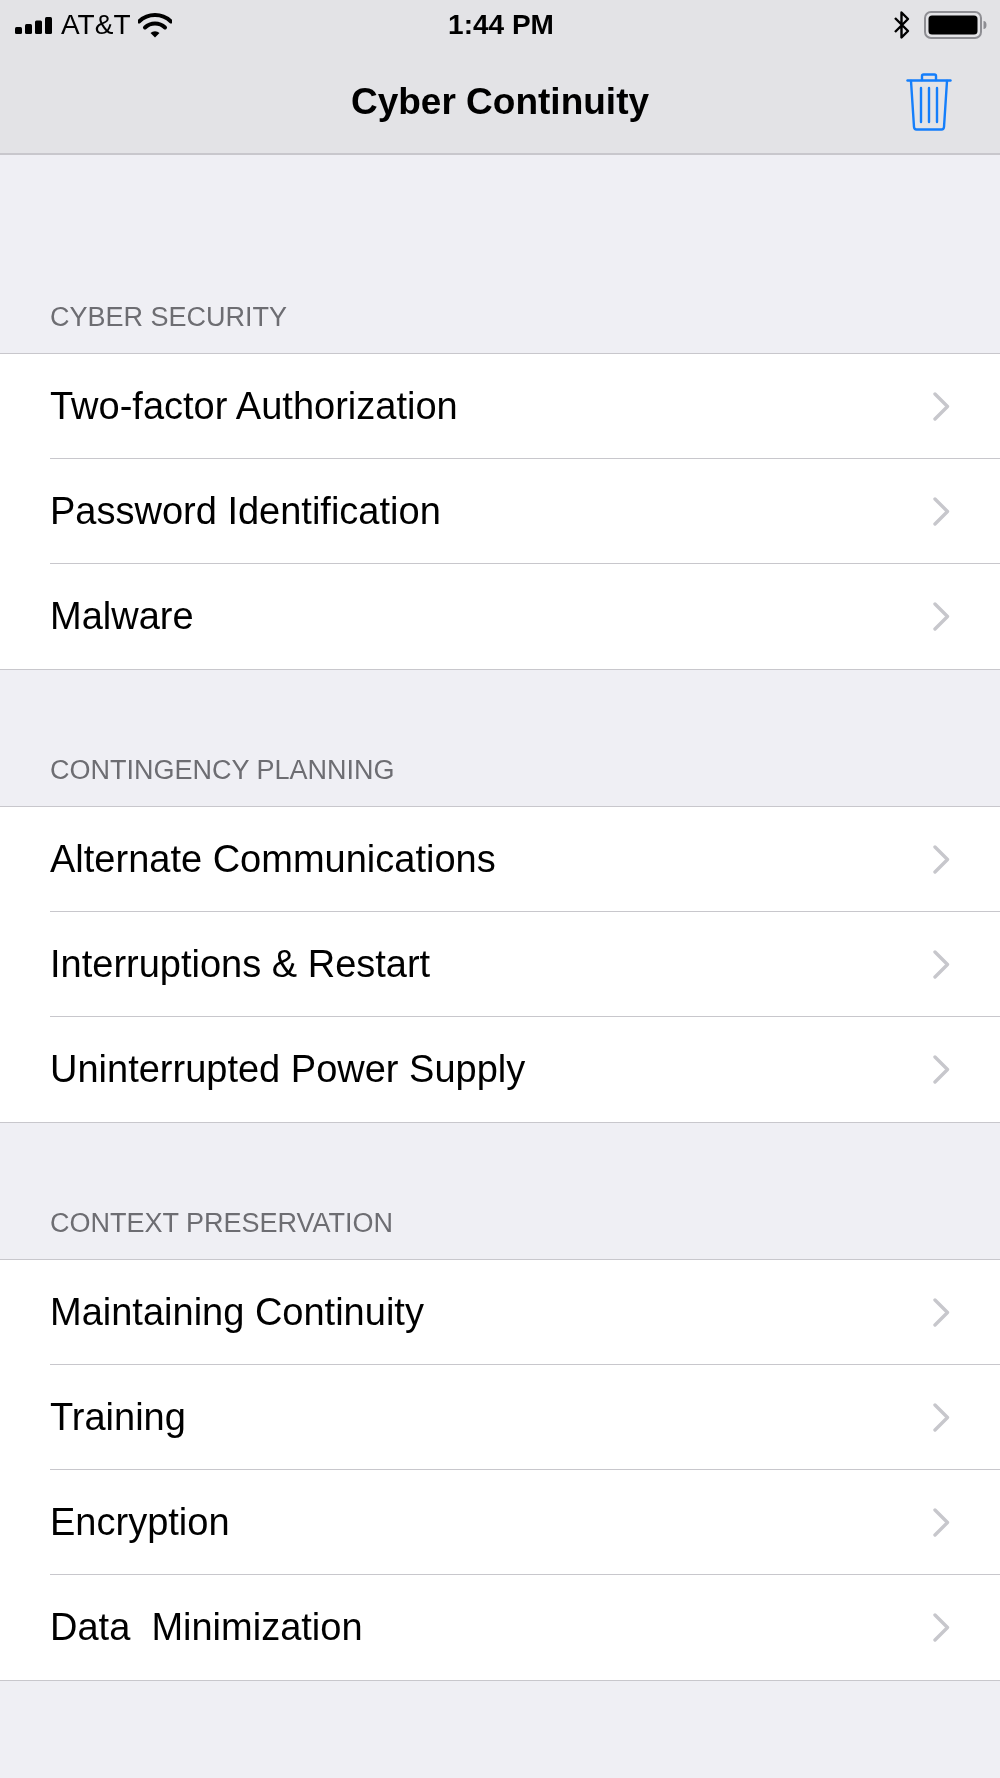 The width and height of the screenshot is (1000, 1778). I want to click on list-row: Uninterrupted Power Supply, so click(500, 1069).